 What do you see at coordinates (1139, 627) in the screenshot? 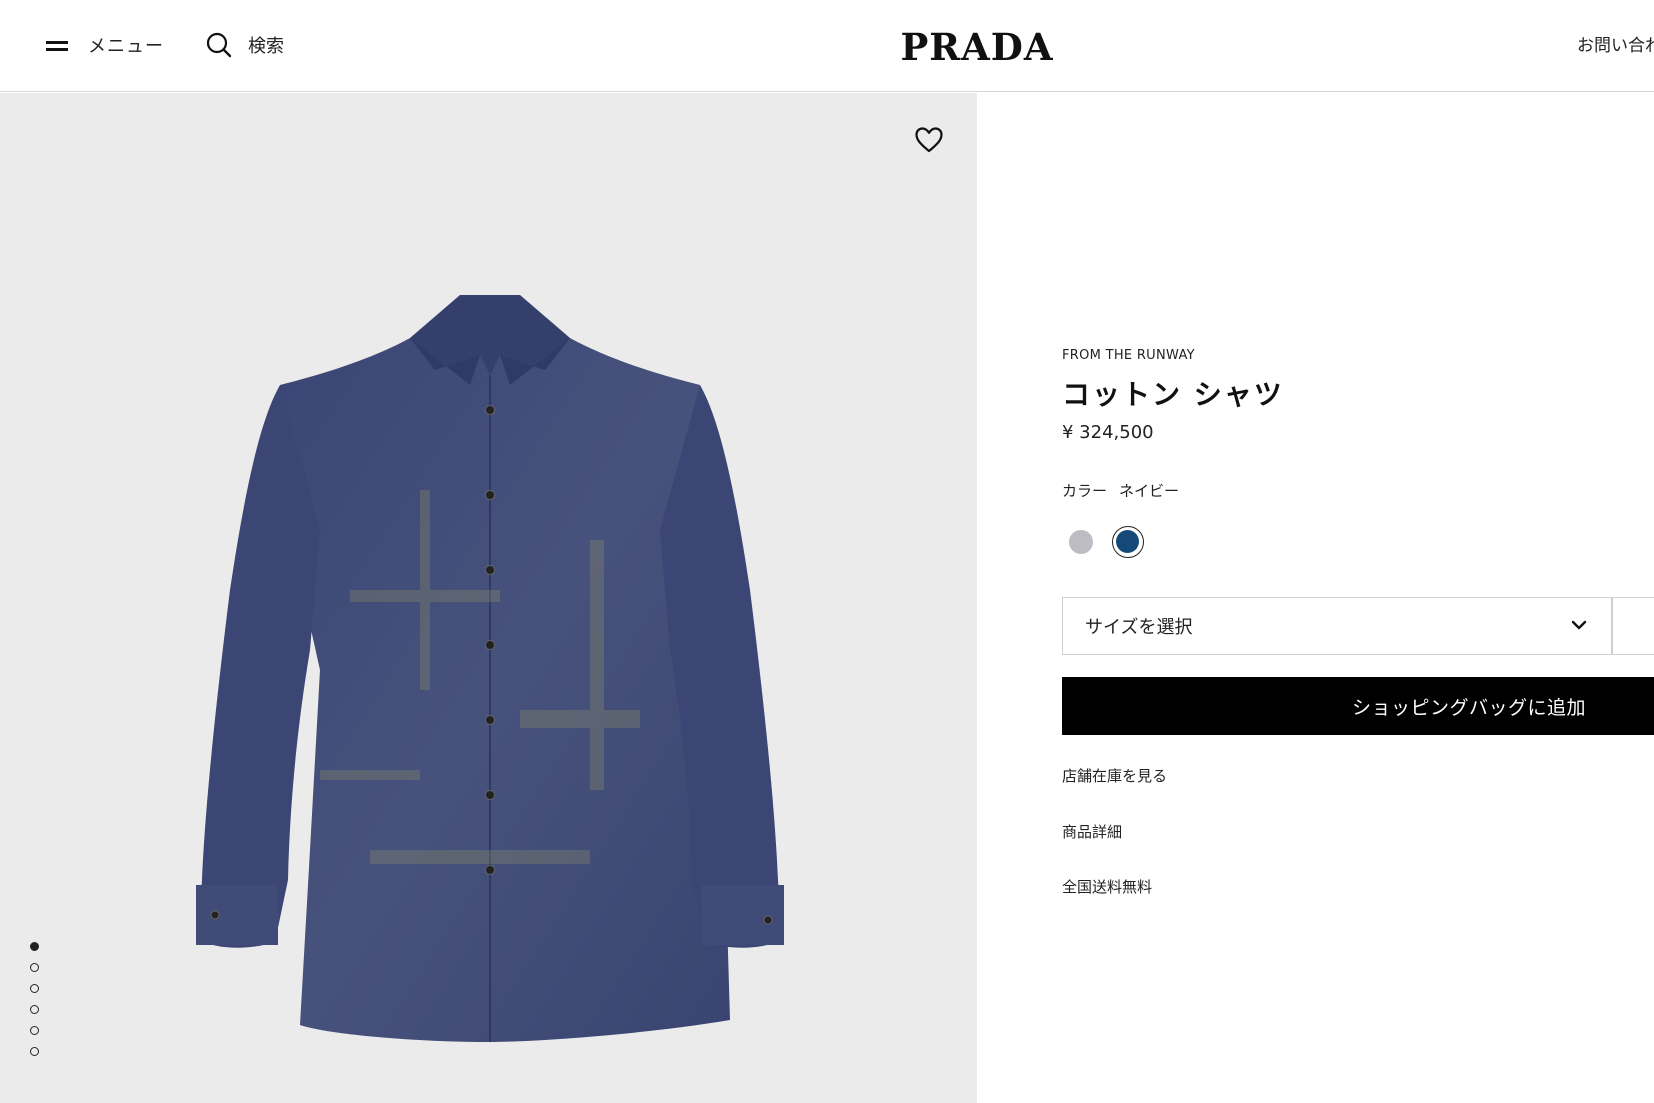
I see `size-select-label: サイズを選択` at bounding box center [1139, 627].